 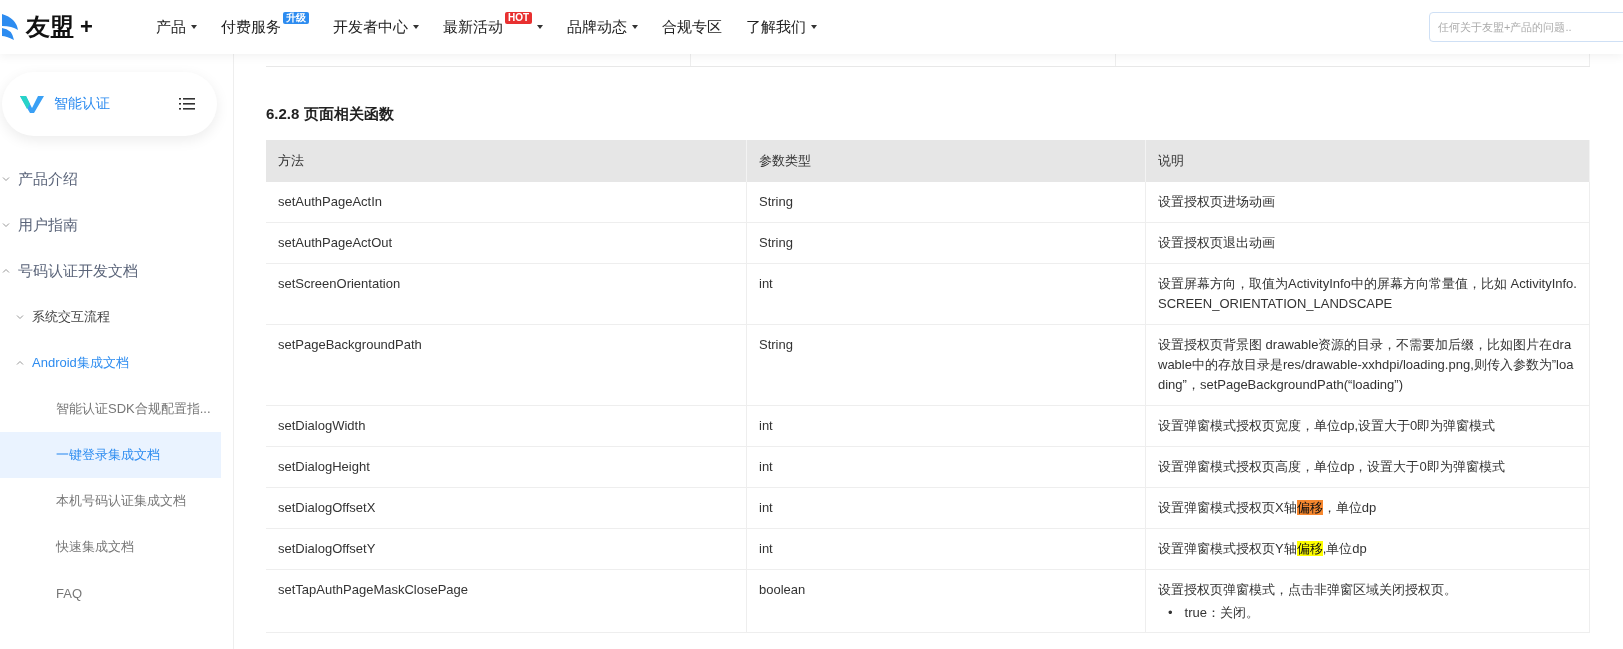 What do you see at coordinates (506, 508) in the screenshot?
I see `method-cell: setDialogOffsetX` at bounding box center [506, 508].